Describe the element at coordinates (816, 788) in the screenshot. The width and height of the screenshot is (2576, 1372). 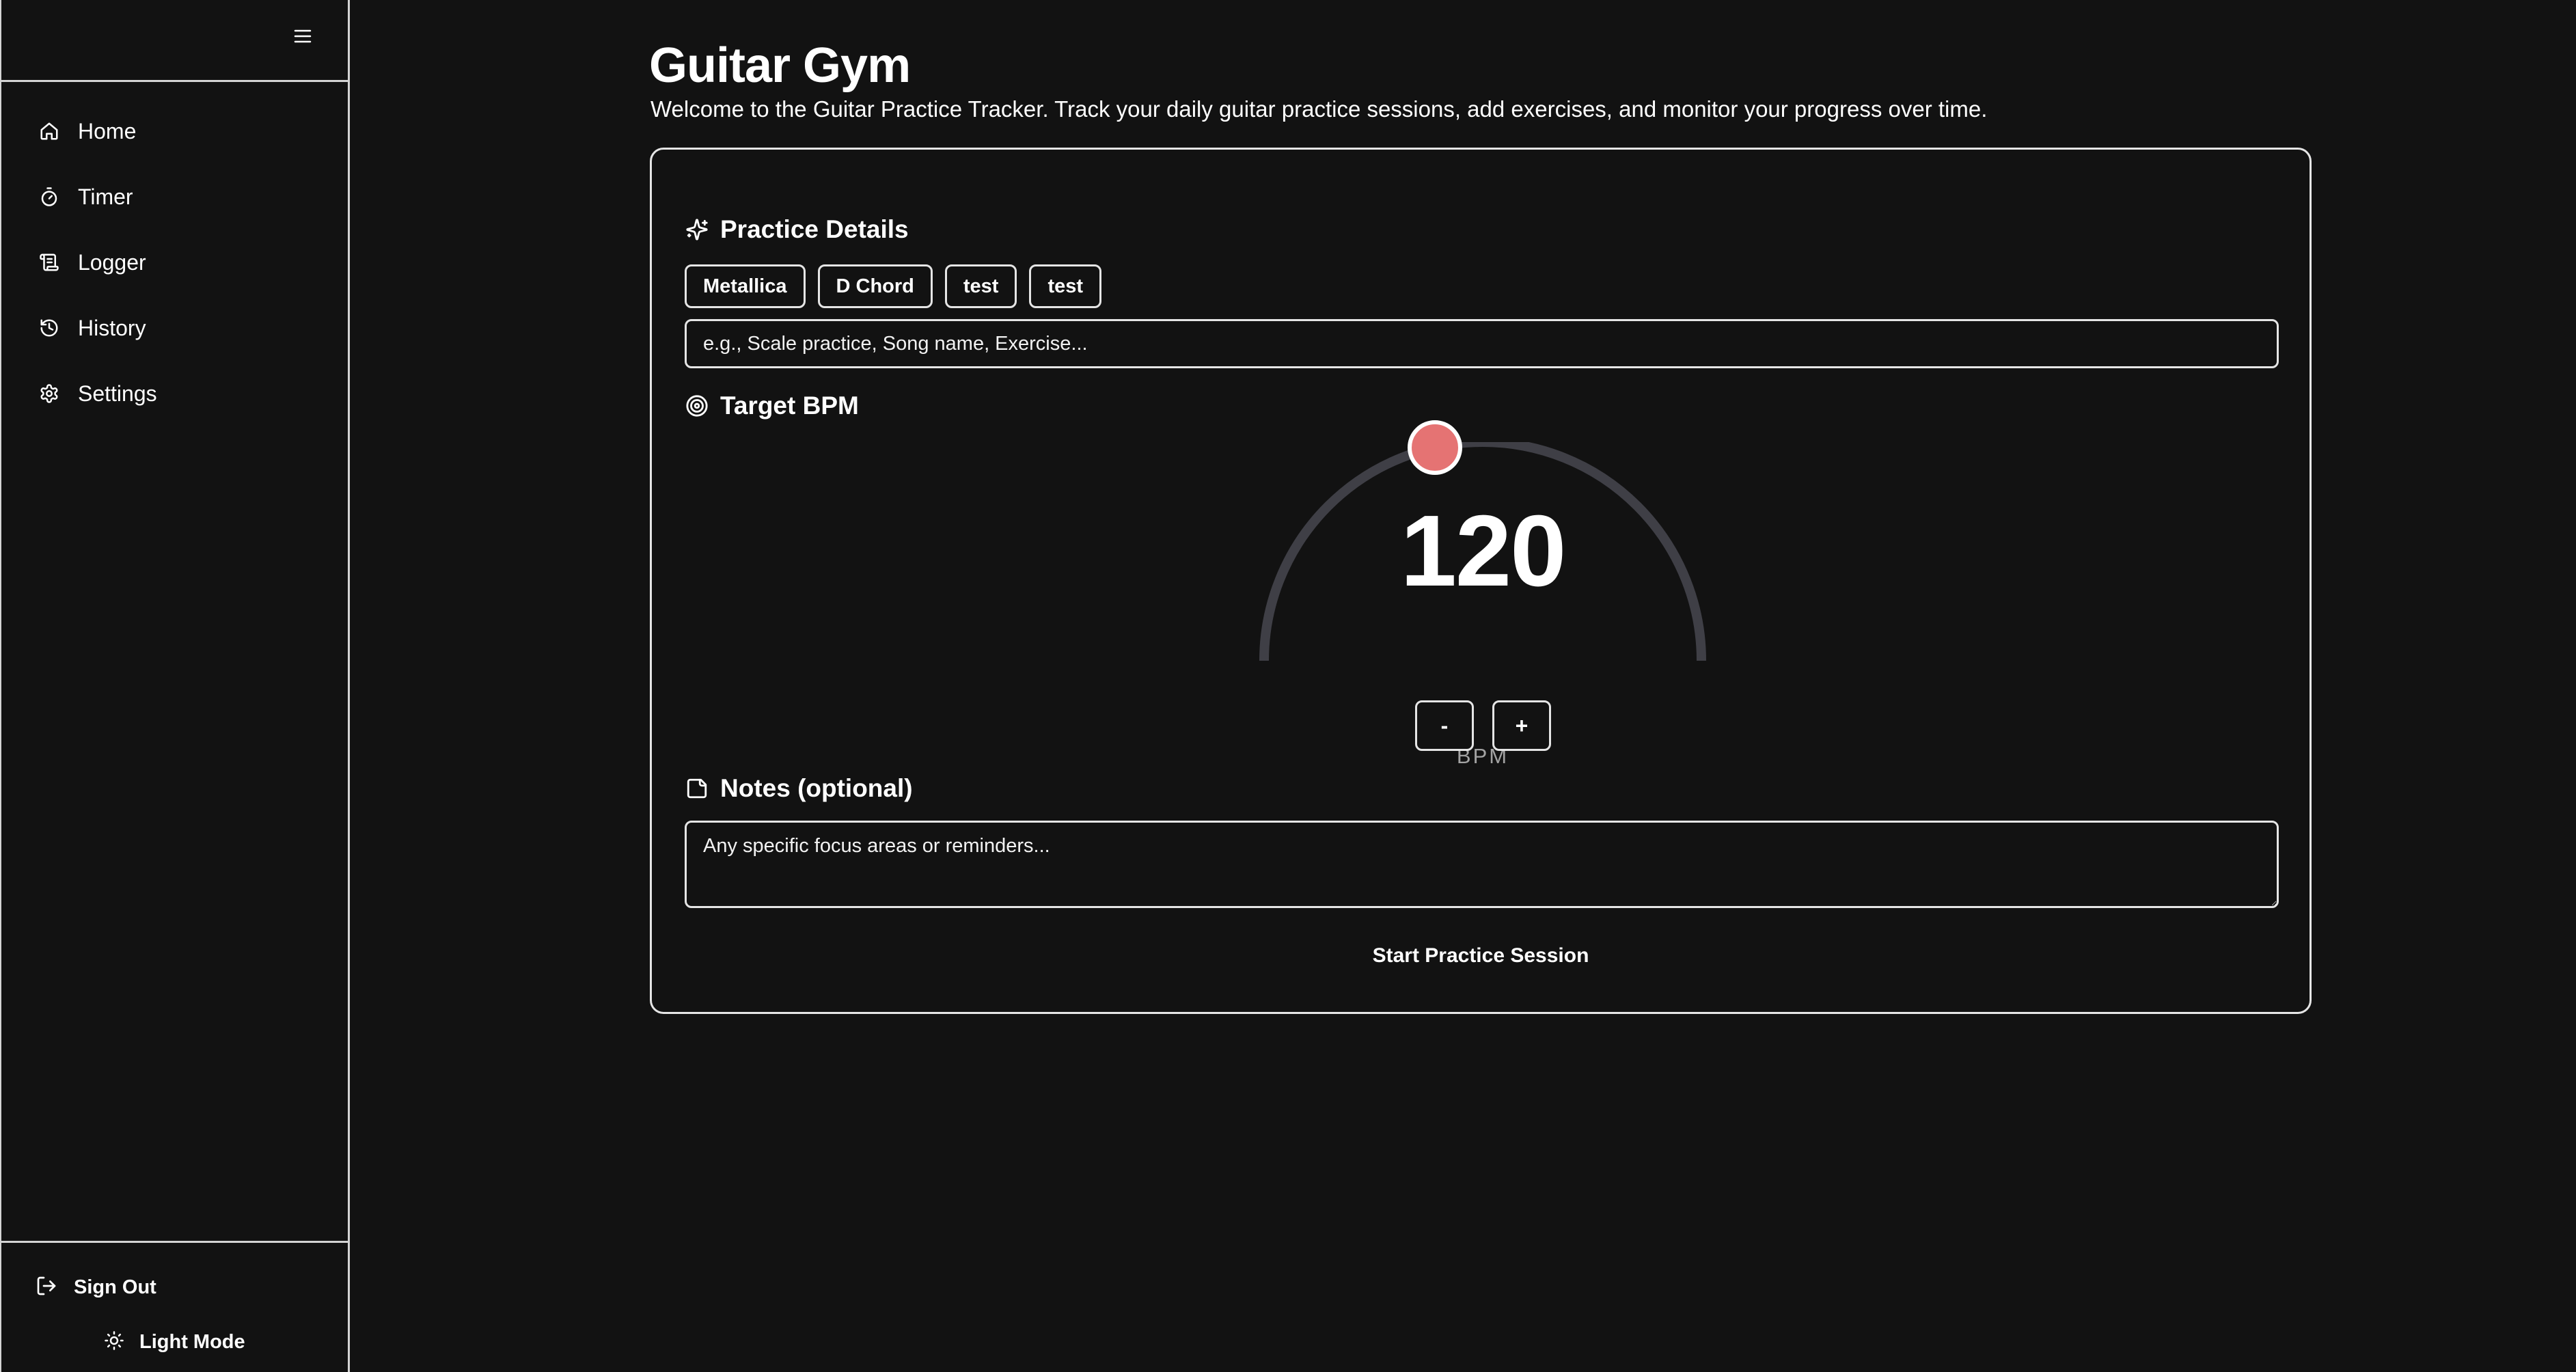
I see `section-title: Notes (optional)` at that location.